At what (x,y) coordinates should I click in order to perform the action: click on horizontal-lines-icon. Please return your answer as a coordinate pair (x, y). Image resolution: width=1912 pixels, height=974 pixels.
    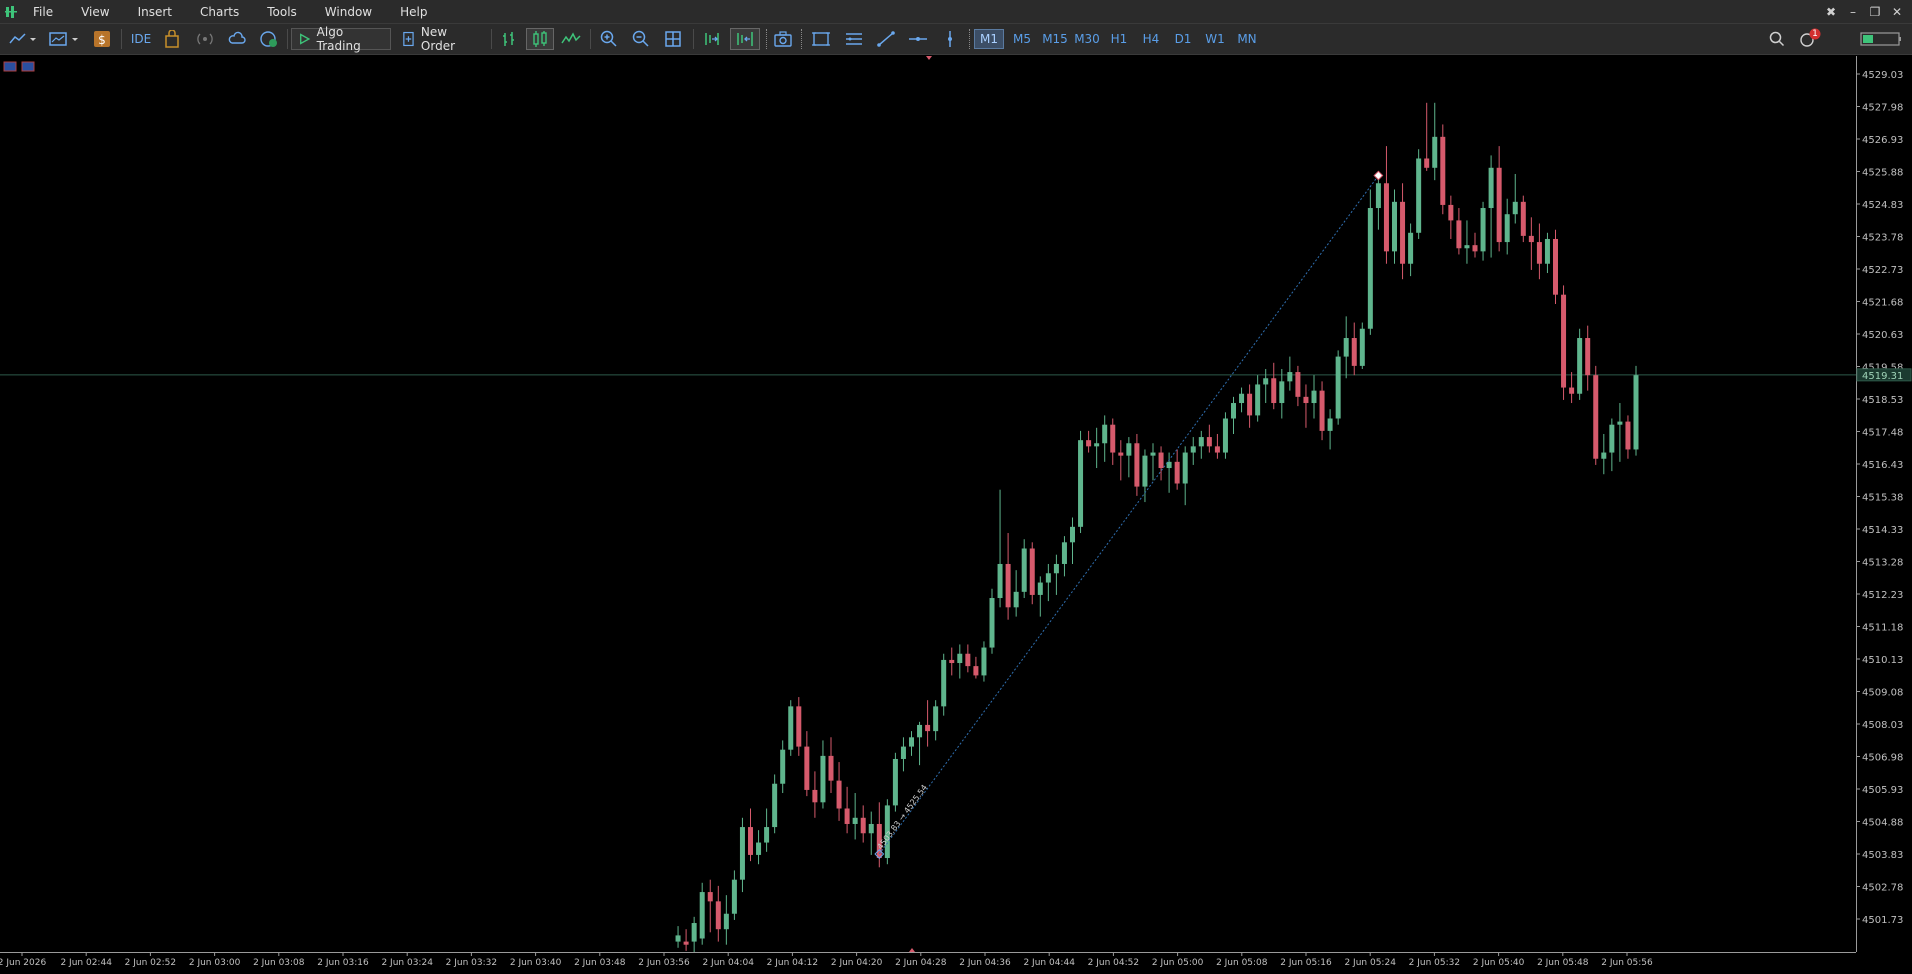
    Looking at the image, I should click on (854, 39).